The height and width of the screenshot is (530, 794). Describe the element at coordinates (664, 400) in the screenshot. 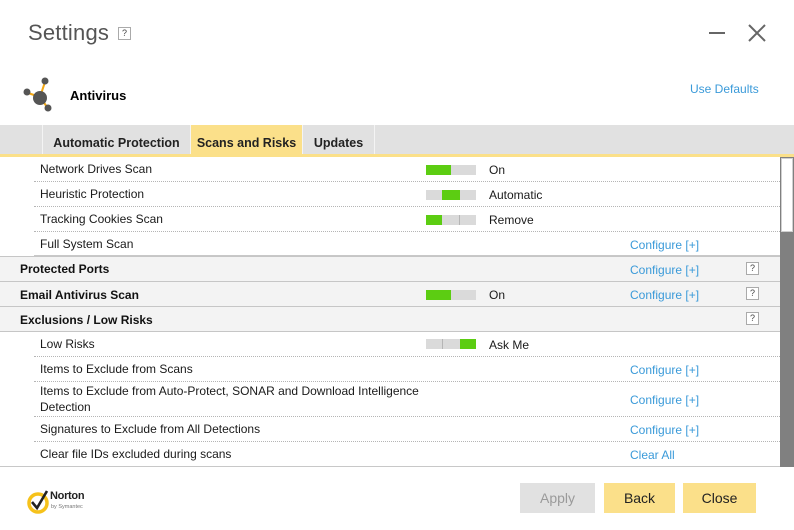

I see `items-exclude-auto-protect-configure-link: Configure [+]` at that location.